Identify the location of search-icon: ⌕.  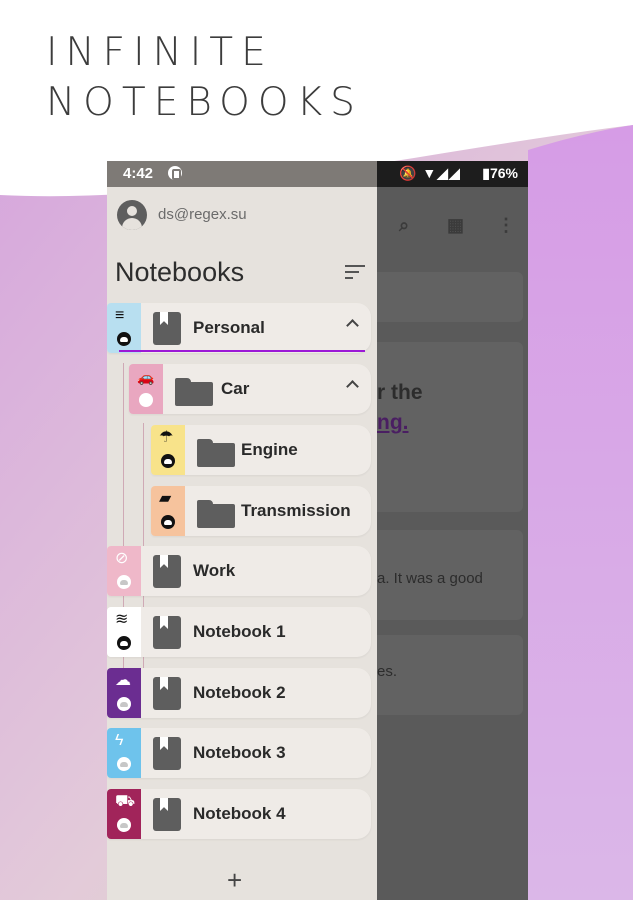
(404, 225).